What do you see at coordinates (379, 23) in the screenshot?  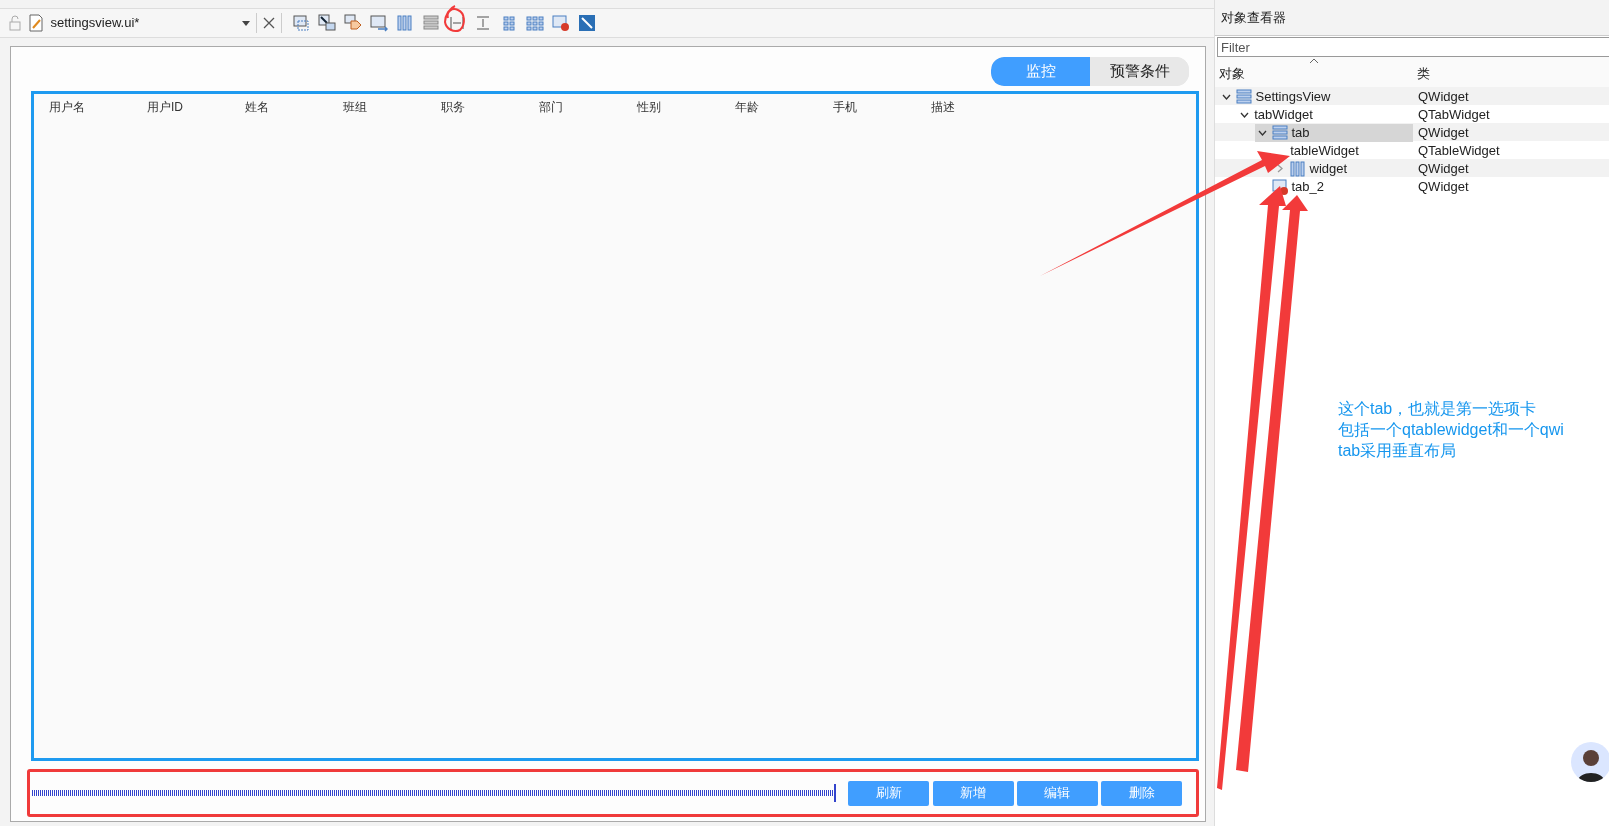 I see `tab-order-icon` at bounding box center [379, 23].